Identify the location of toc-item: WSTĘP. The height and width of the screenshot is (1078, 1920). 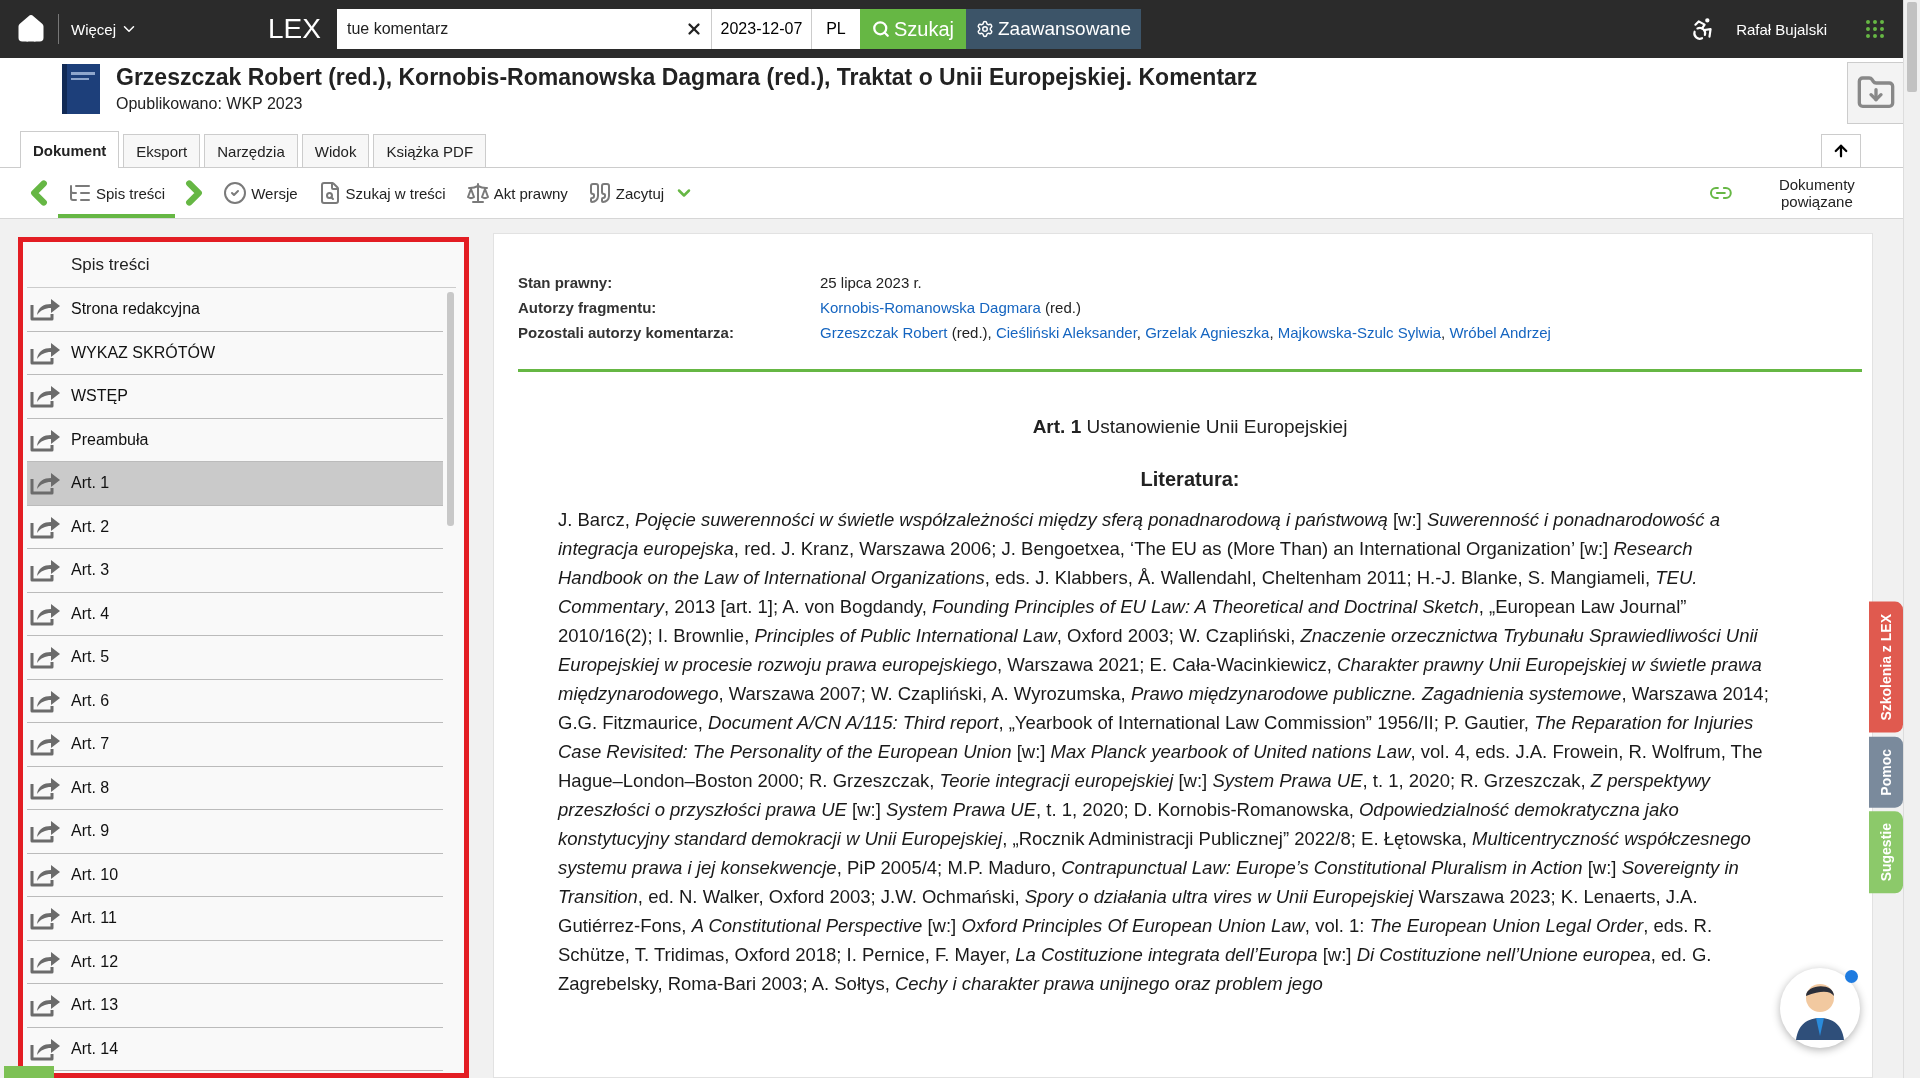
(235, 397).